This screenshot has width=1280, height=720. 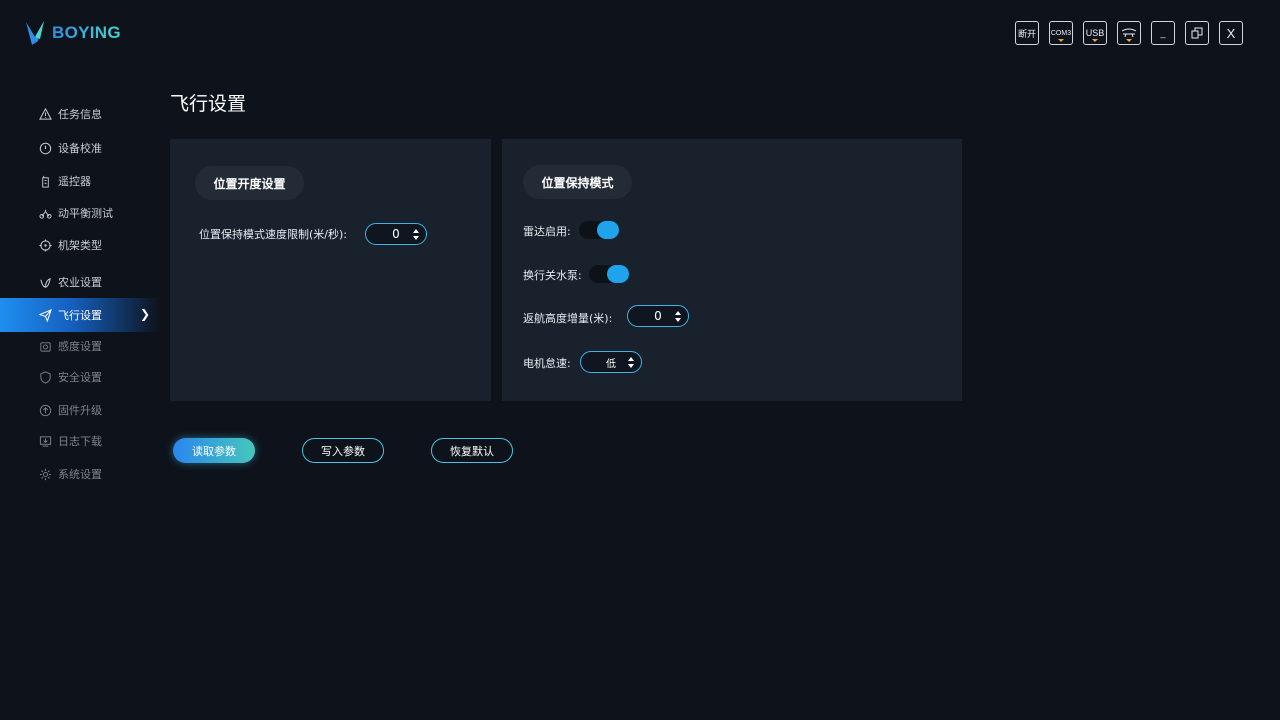 I want to click on sidebar-item-remote: 遥控器, so click(x=80, y=181).